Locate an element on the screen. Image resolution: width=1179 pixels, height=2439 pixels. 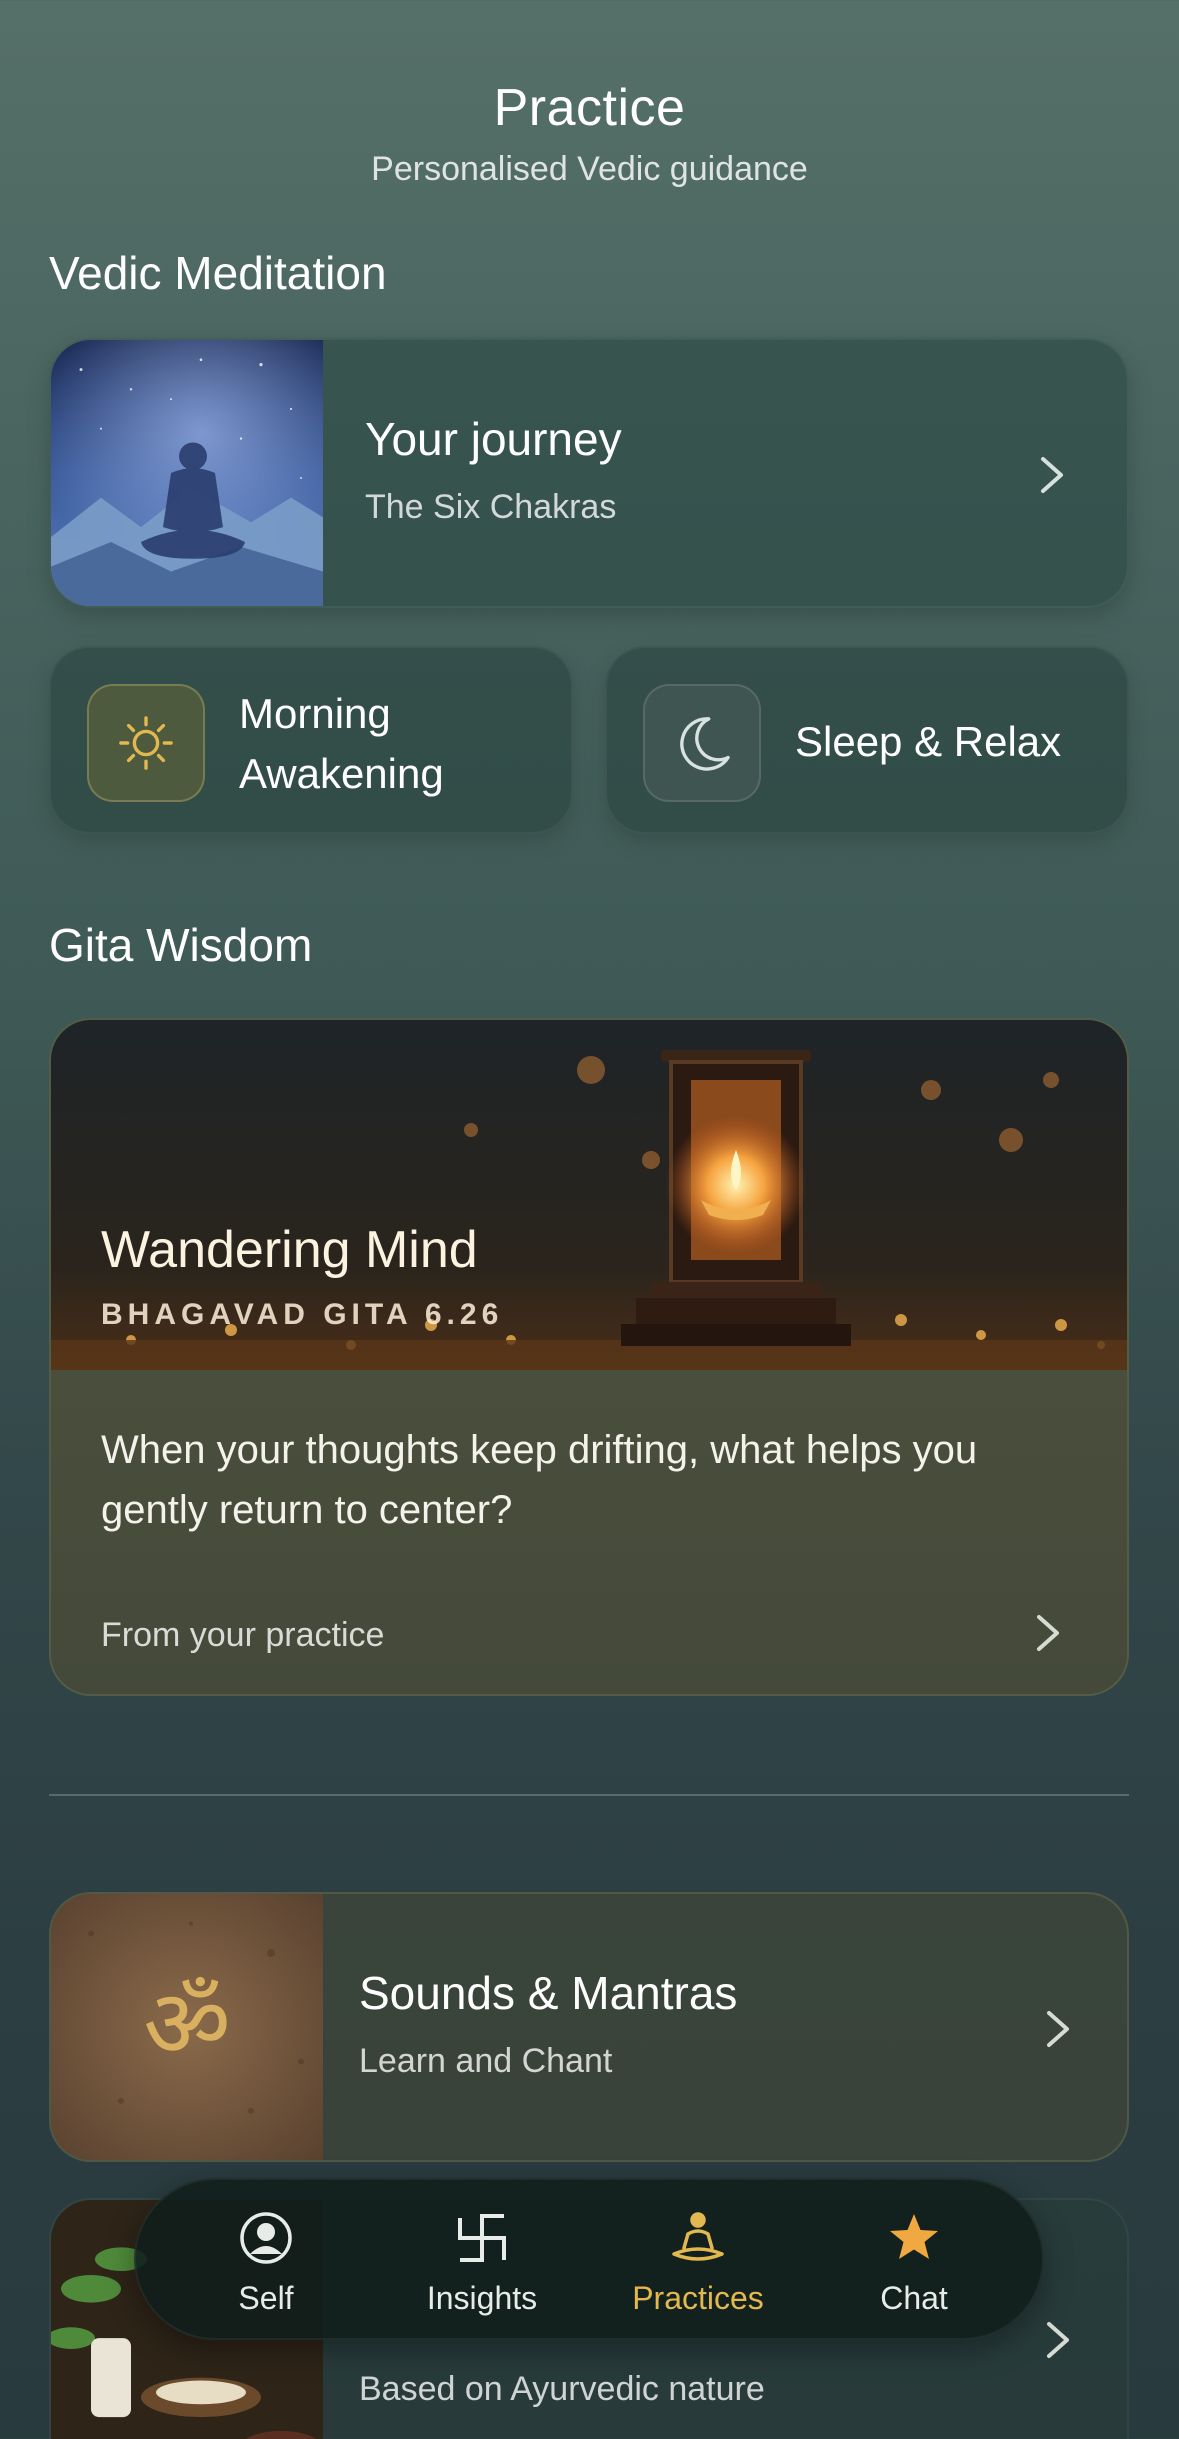
bottom-tab-bar: Self Insights Practices Chat is located at coordinates (589, 2259).